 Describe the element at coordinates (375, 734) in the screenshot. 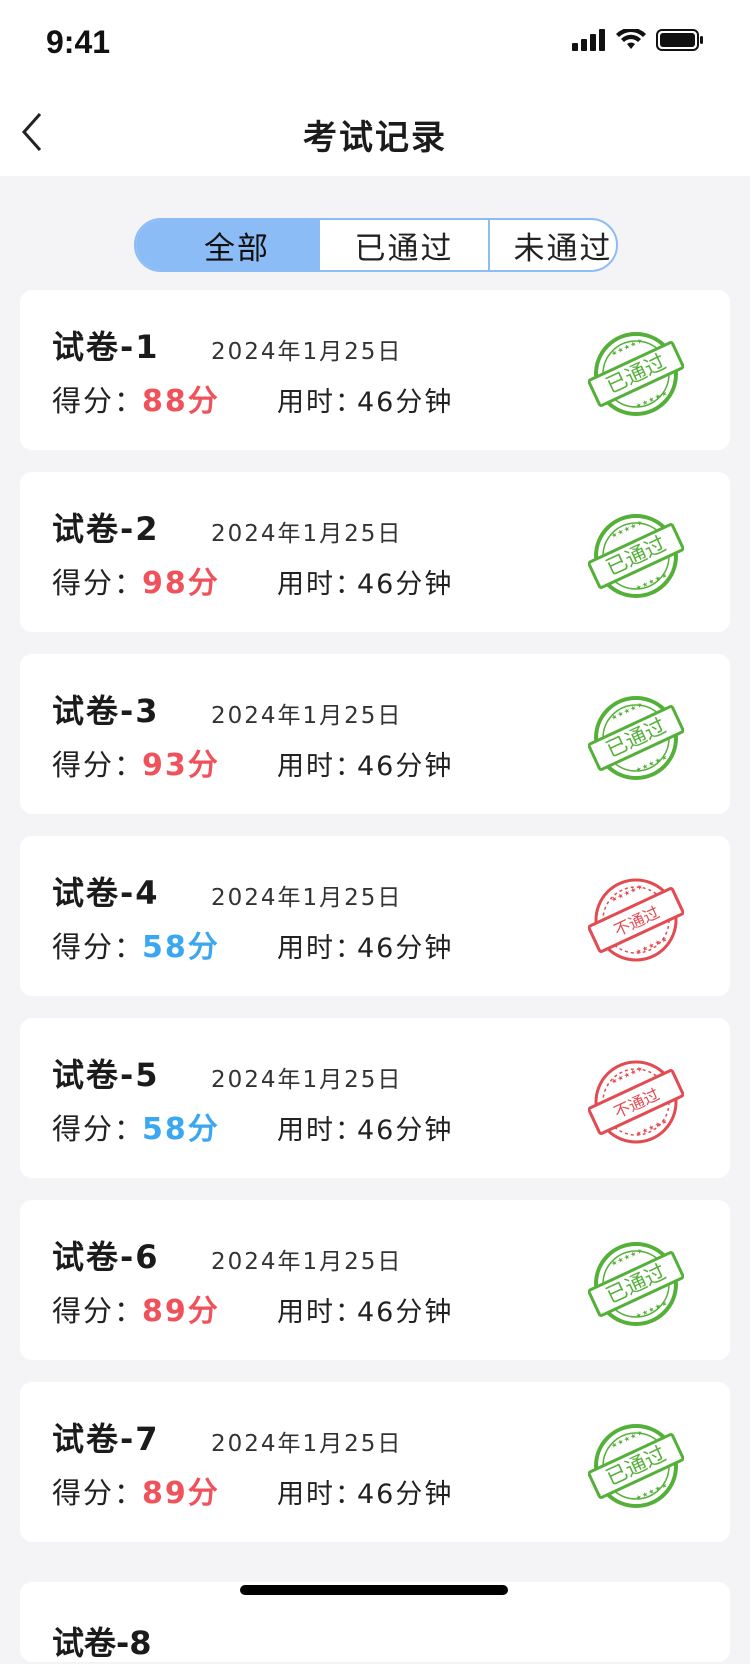

I see `record-card: 试卷-3 2024年1月25日得分： 93分 用时： 46分钟 ★ ★ ★ ★ ★ ★ ★ ★ ★ ★ 已通过` at that location.